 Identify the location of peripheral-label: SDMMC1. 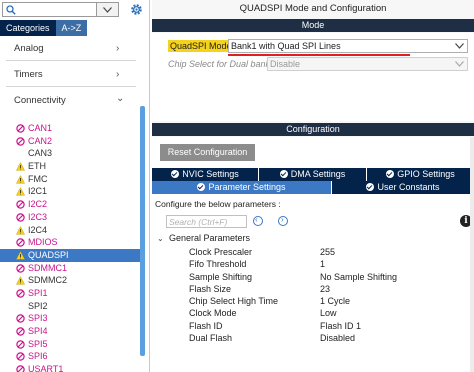
(48, 267).